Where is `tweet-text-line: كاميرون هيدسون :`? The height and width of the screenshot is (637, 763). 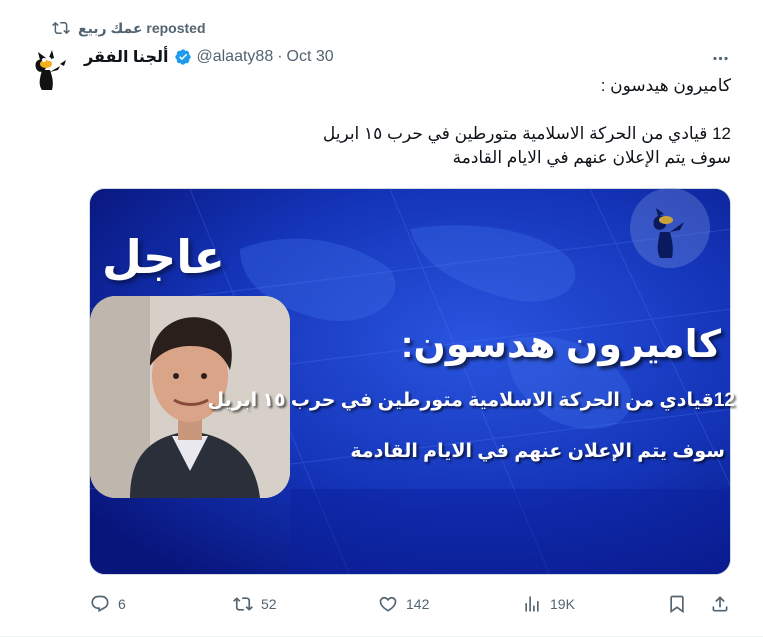
tweet-text-line: كاميرون هيدسون : is located at coordinates (665, 85).